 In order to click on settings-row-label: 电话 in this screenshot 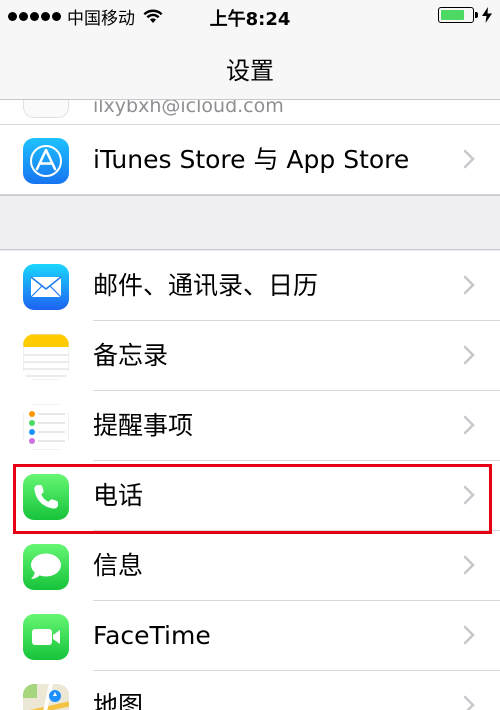, I will do `click(118, 495)`.